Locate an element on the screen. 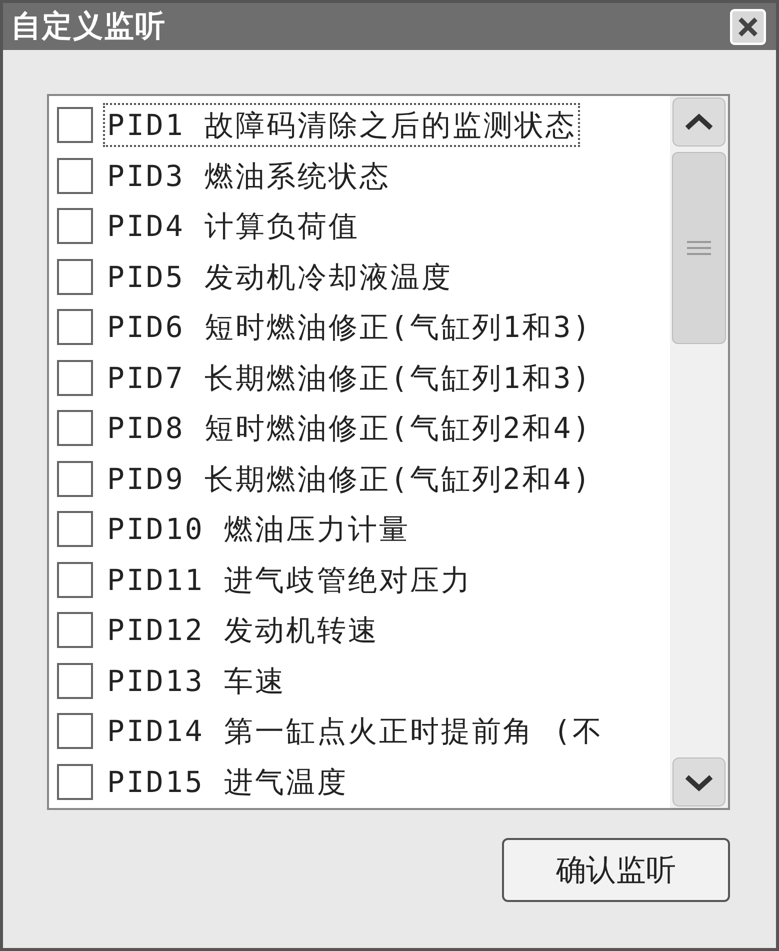 This screenshot has width=779, height=951. list-item-label: PID8 短时燃油修正(气缸列2和4) is located at coordinates (349, 428).